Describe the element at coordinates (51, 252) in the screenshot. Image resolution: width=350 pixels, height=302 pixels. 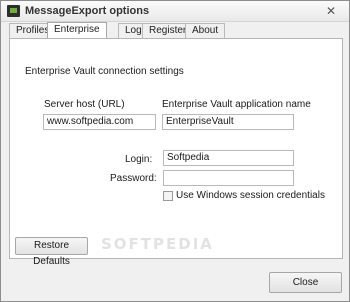
I see `restore-defaults-button: Restore Defaults` at that location.